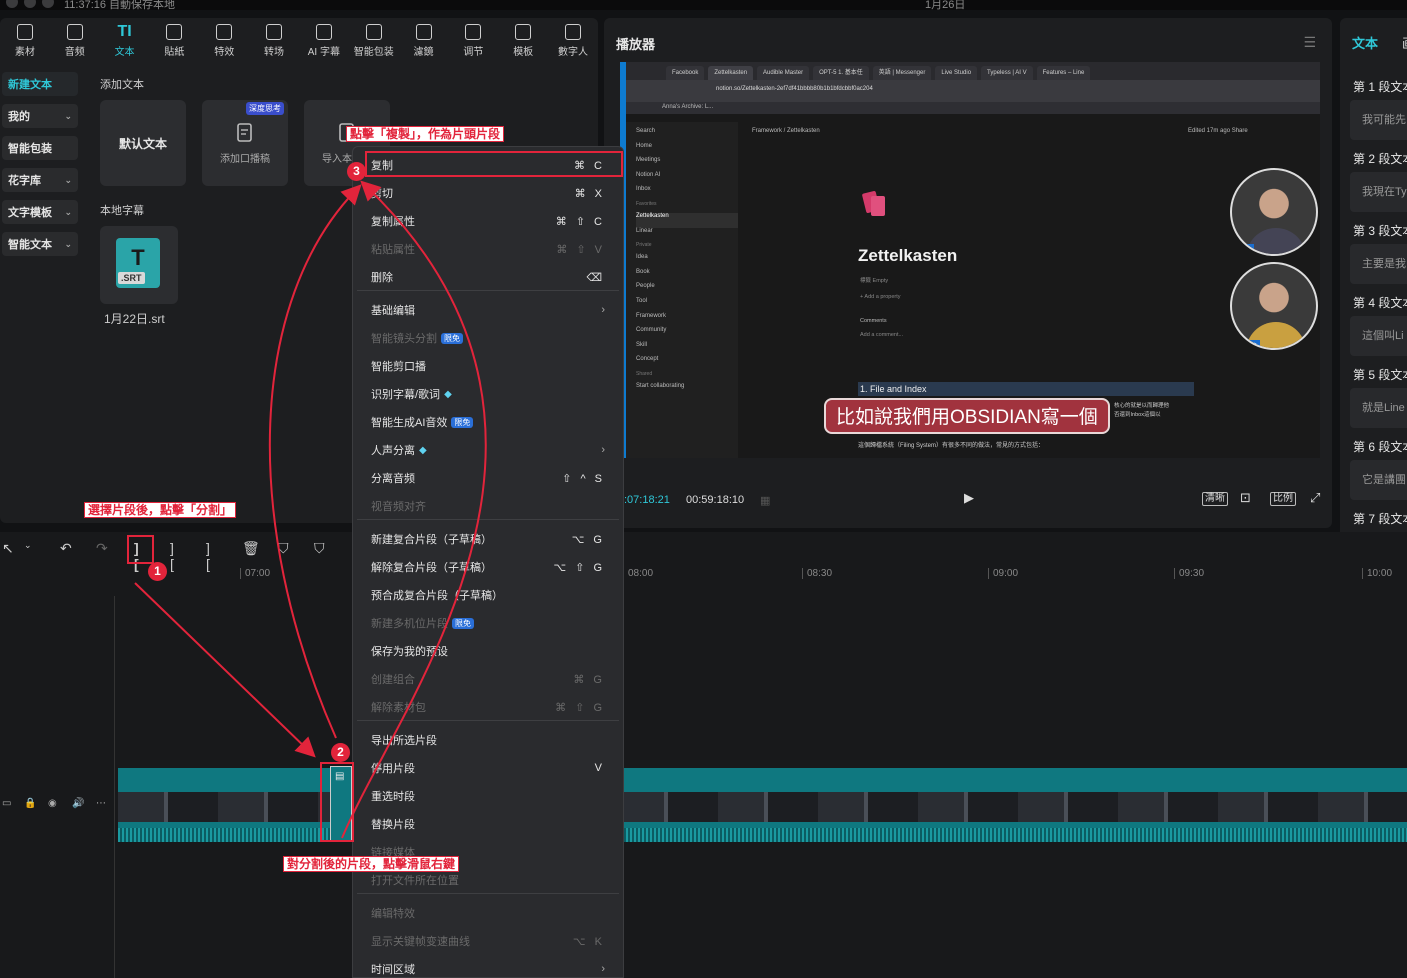 The image size is (1407, 978). I want to click on menu-item-23: 替换片段, so click(488, 824).